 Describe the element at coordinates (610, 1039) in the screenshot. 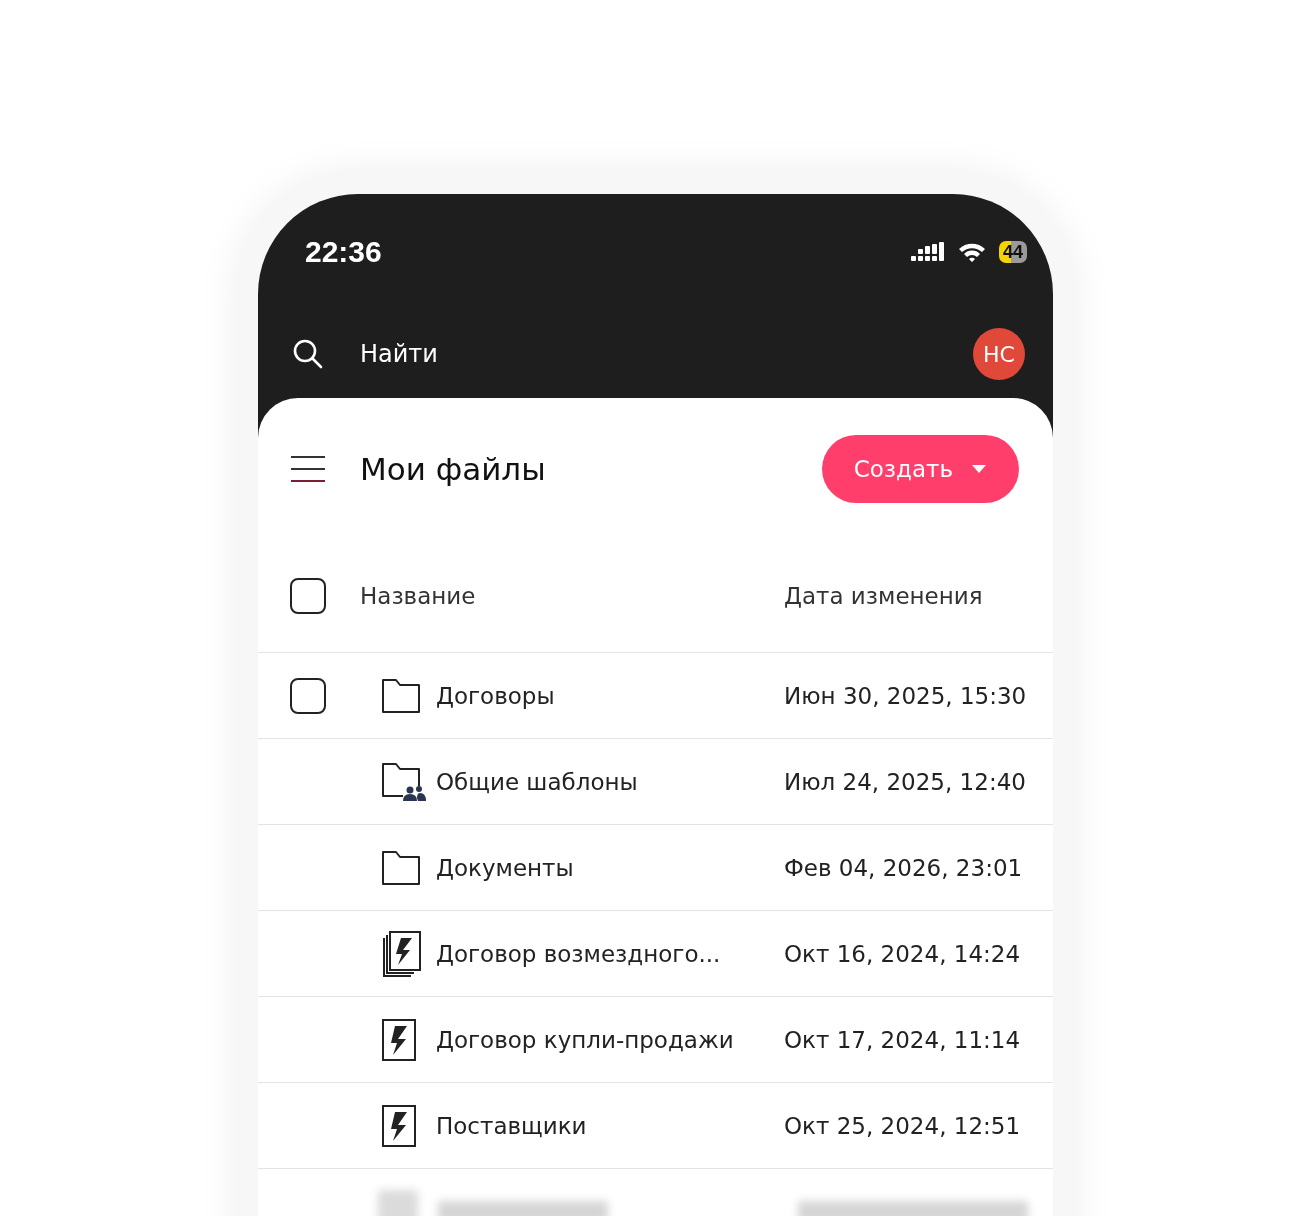

I see `file-name: Договор купли-продажи` at that location.